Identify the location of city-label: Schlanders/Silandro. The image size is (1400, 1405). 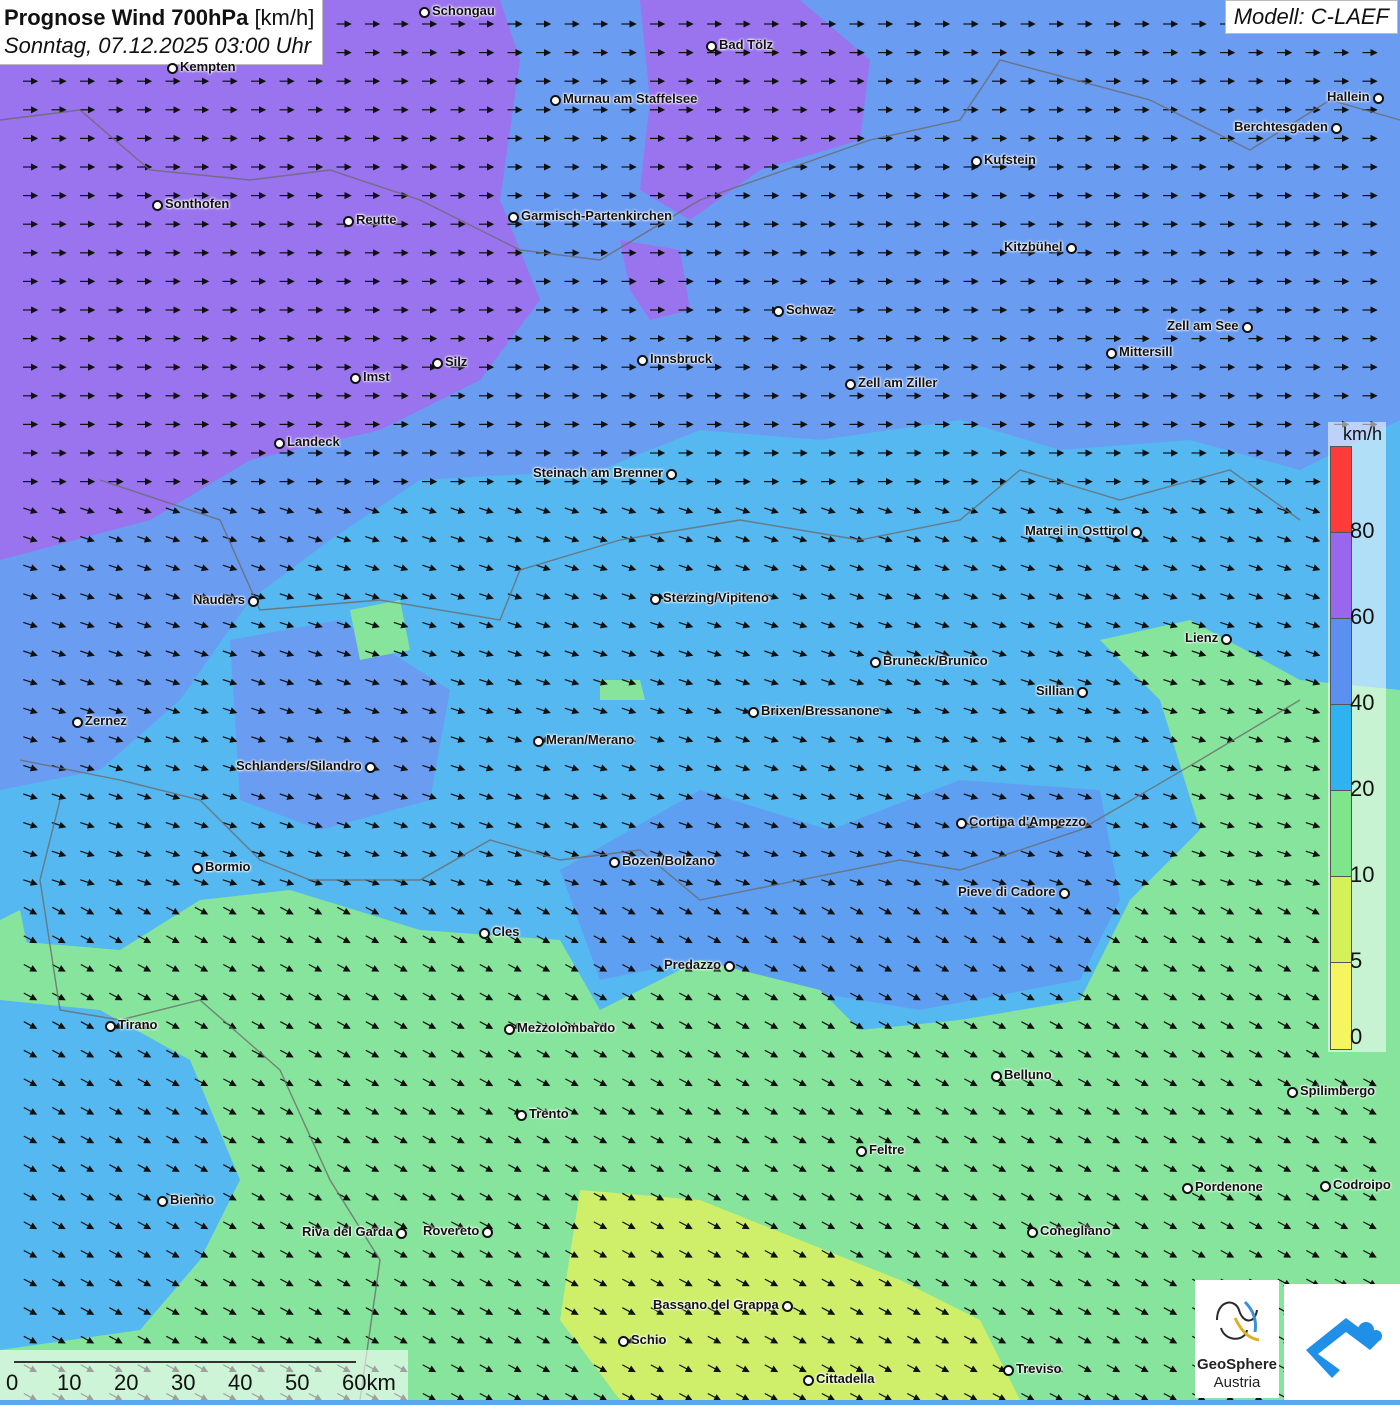
(299, 765).